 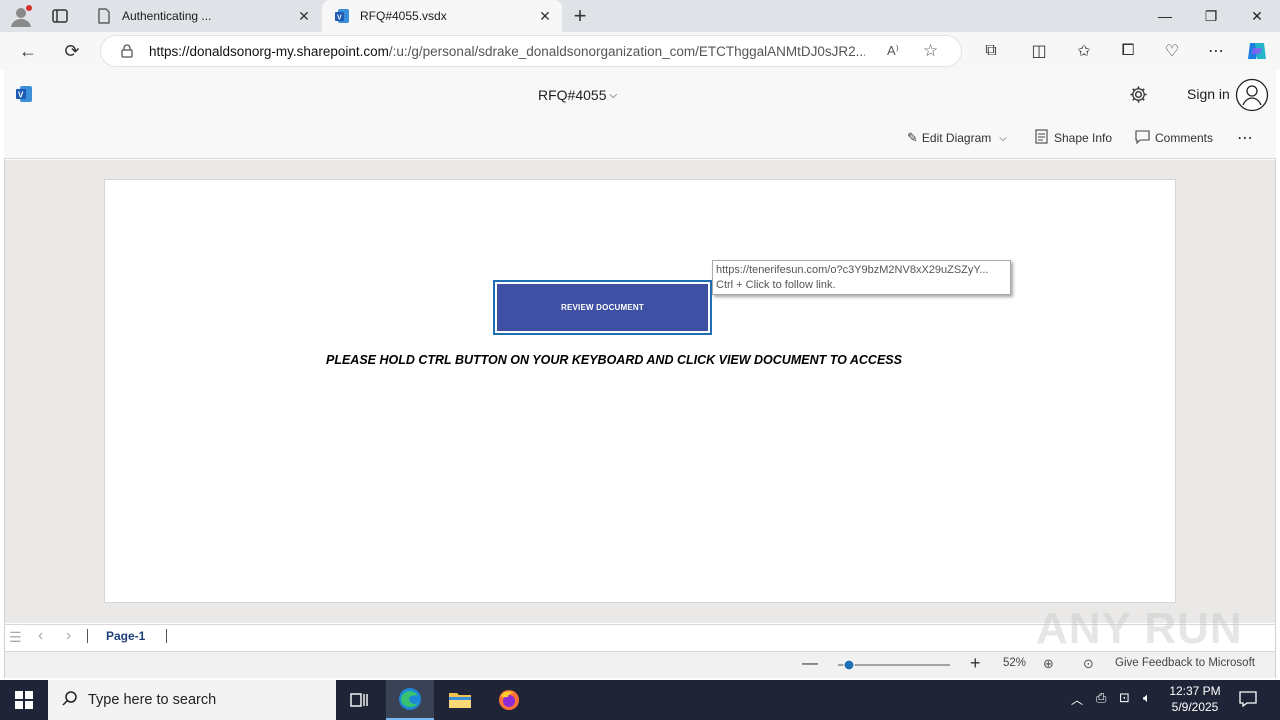 I want to click on visio-icon: V, so click(x=342, y=16).